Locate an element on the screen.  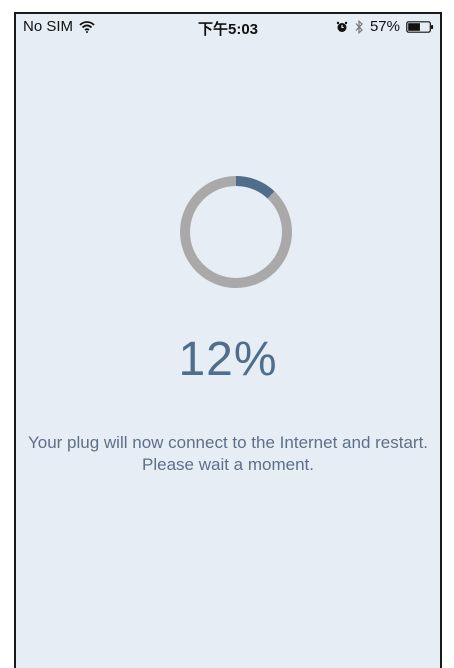
battery-fill is located at coordinates (414, 26).